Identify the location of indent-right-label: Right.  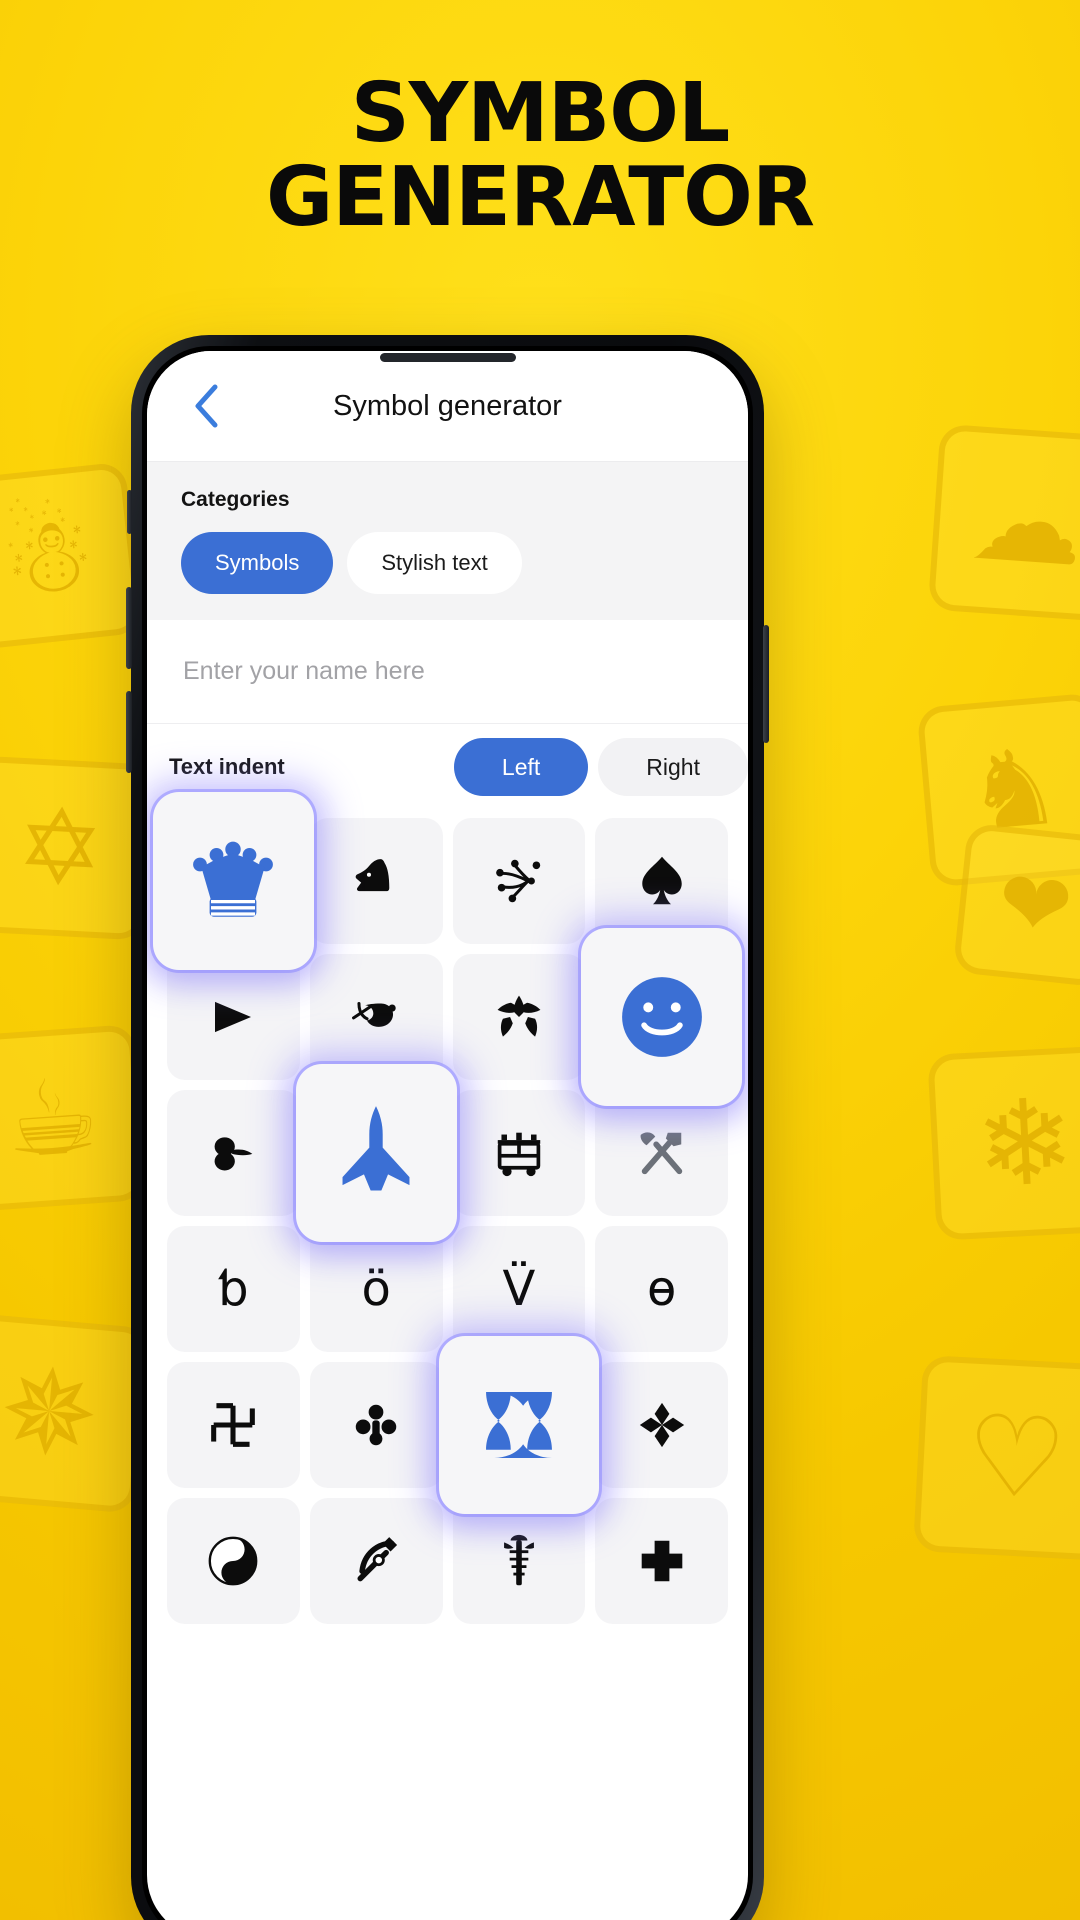
(673, 766).